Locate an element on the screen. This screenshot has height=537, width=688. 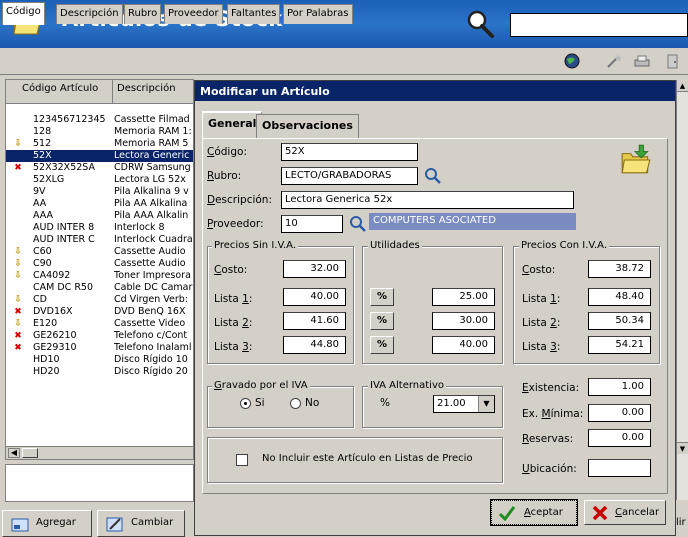
cell-descripcion: Lectora Generic is located at coordinates (152, 155).